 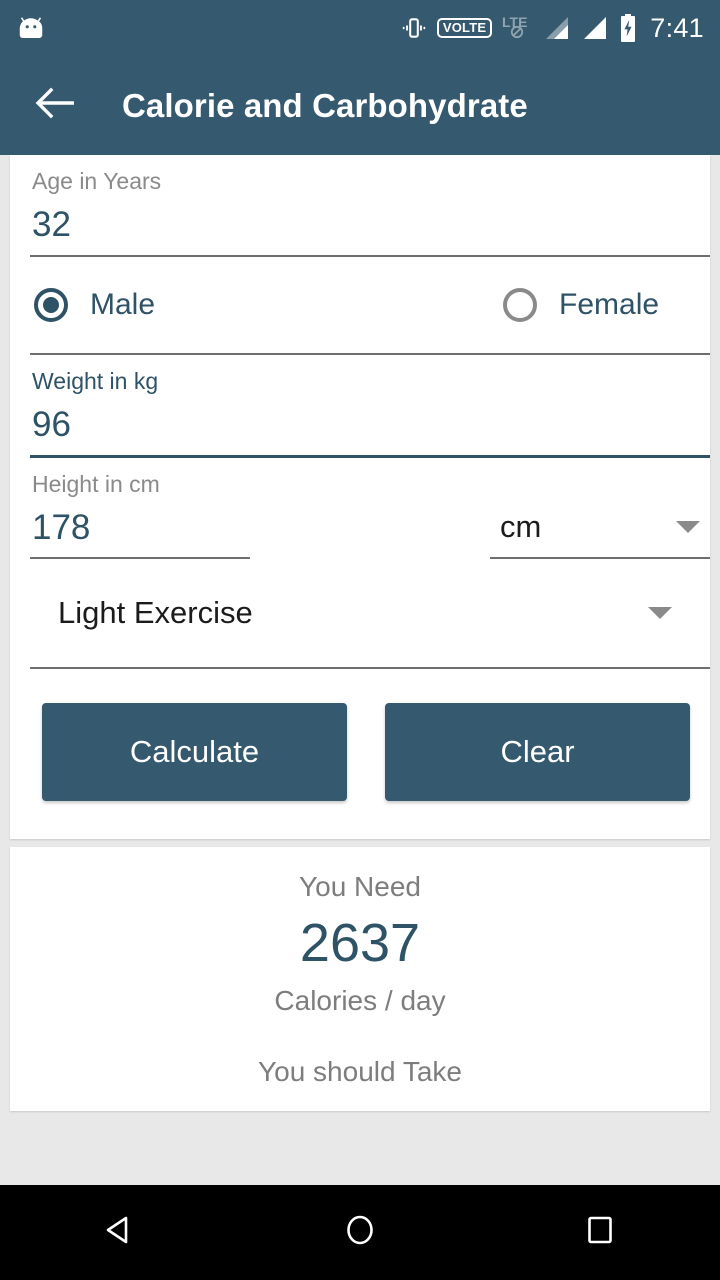 What do you see at coordinates (521, 527) in the screenshot?
I see `height-unit-value: cm` at bounding box center [521, 527].